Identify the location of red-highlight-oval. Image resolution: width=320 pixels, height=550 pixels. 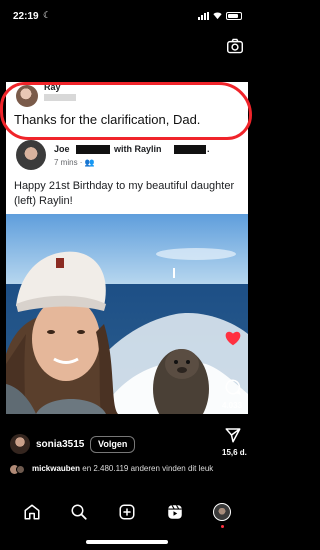
(126, 111).